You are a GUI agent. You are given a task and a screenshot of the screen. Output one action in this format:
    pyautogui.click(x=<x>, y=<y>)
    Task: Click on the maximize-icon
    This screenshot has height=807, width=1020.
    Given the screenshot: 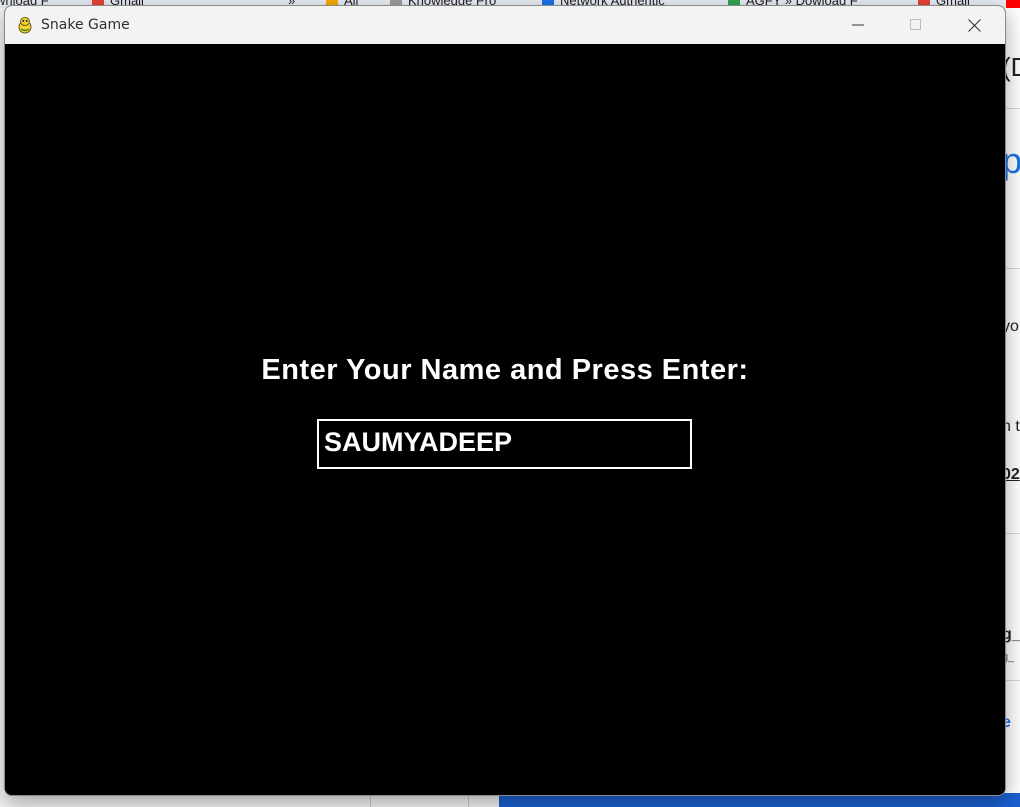 What is the action you would take?
    pyautogui.click(x=915, y=24)
    